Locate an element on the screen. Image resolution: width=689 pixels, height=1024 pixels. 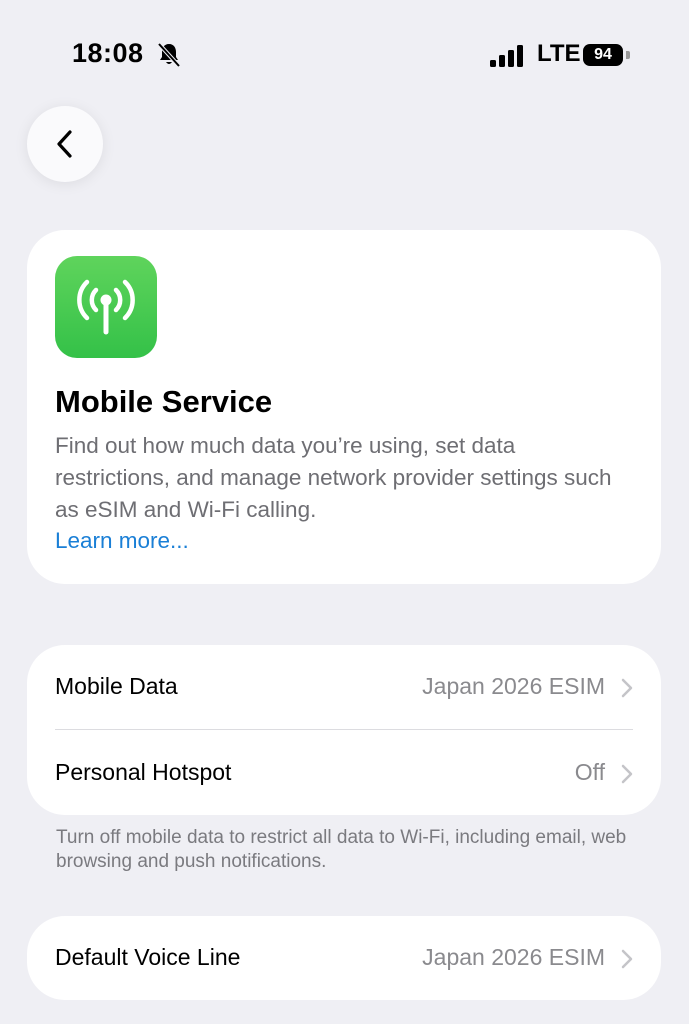
row-label: Mobile Data is located at coordinates (116, 686).